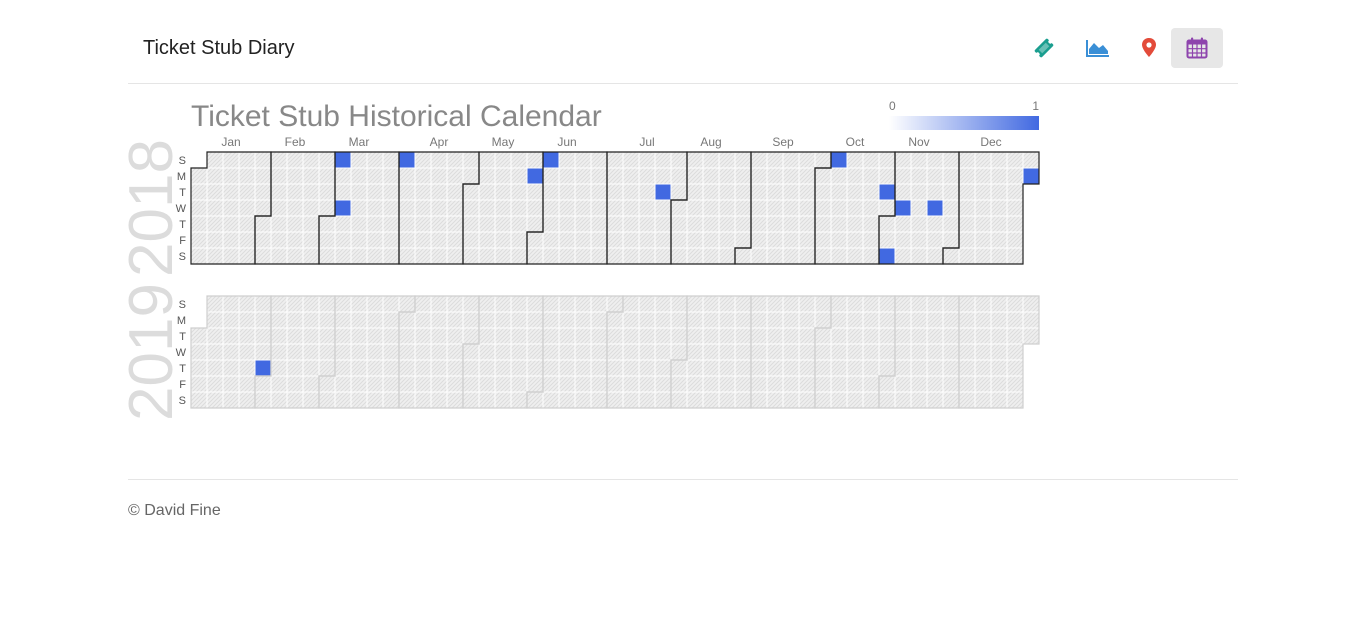 The width and height of the screenshot is (1366, 622). What do you see at coordinates (423, 192) in the screenshot?
I see `calendar-day: 2018-04-10` at bounding box center [423, 192].